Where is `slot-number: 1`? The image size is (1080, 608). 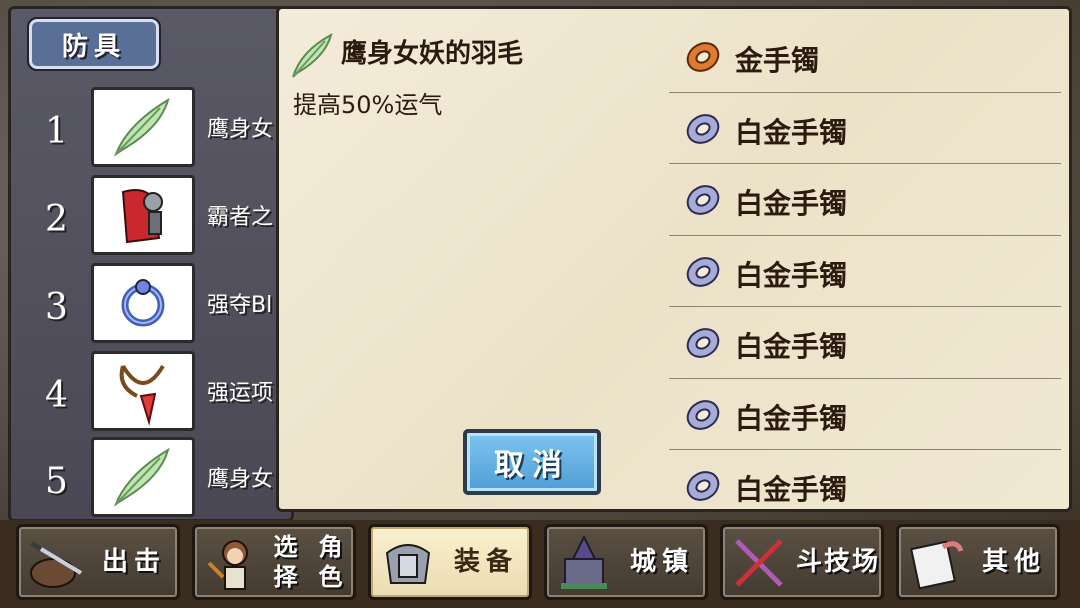 slot-number: 1 is located at coordinates (56, 131).